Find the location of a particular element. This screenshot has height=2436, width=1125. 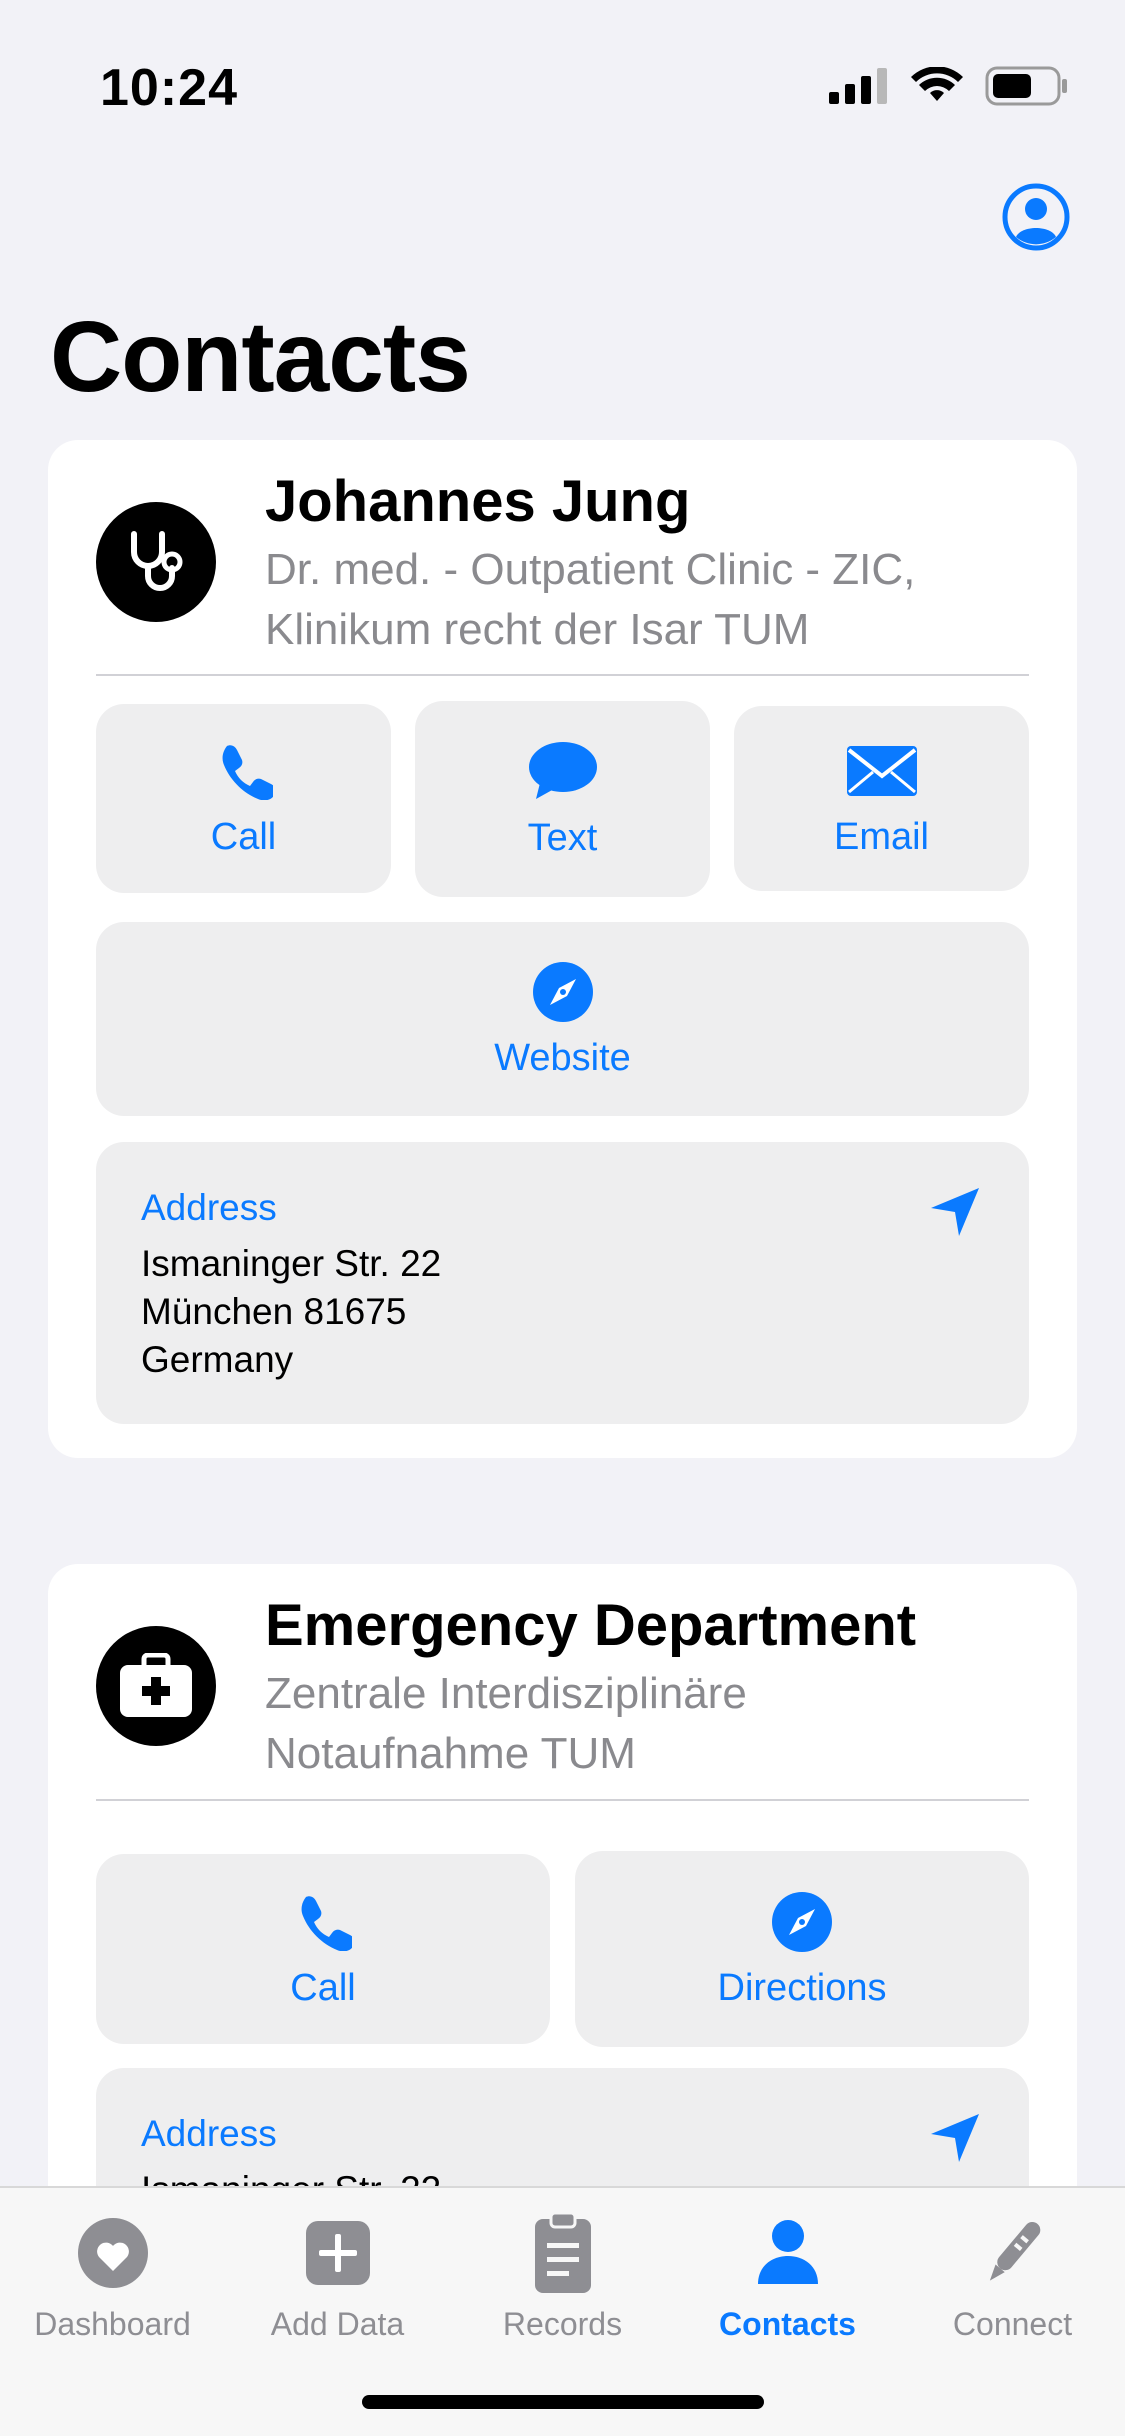

status-time: 10:24 is located at coordinates (169, 88).